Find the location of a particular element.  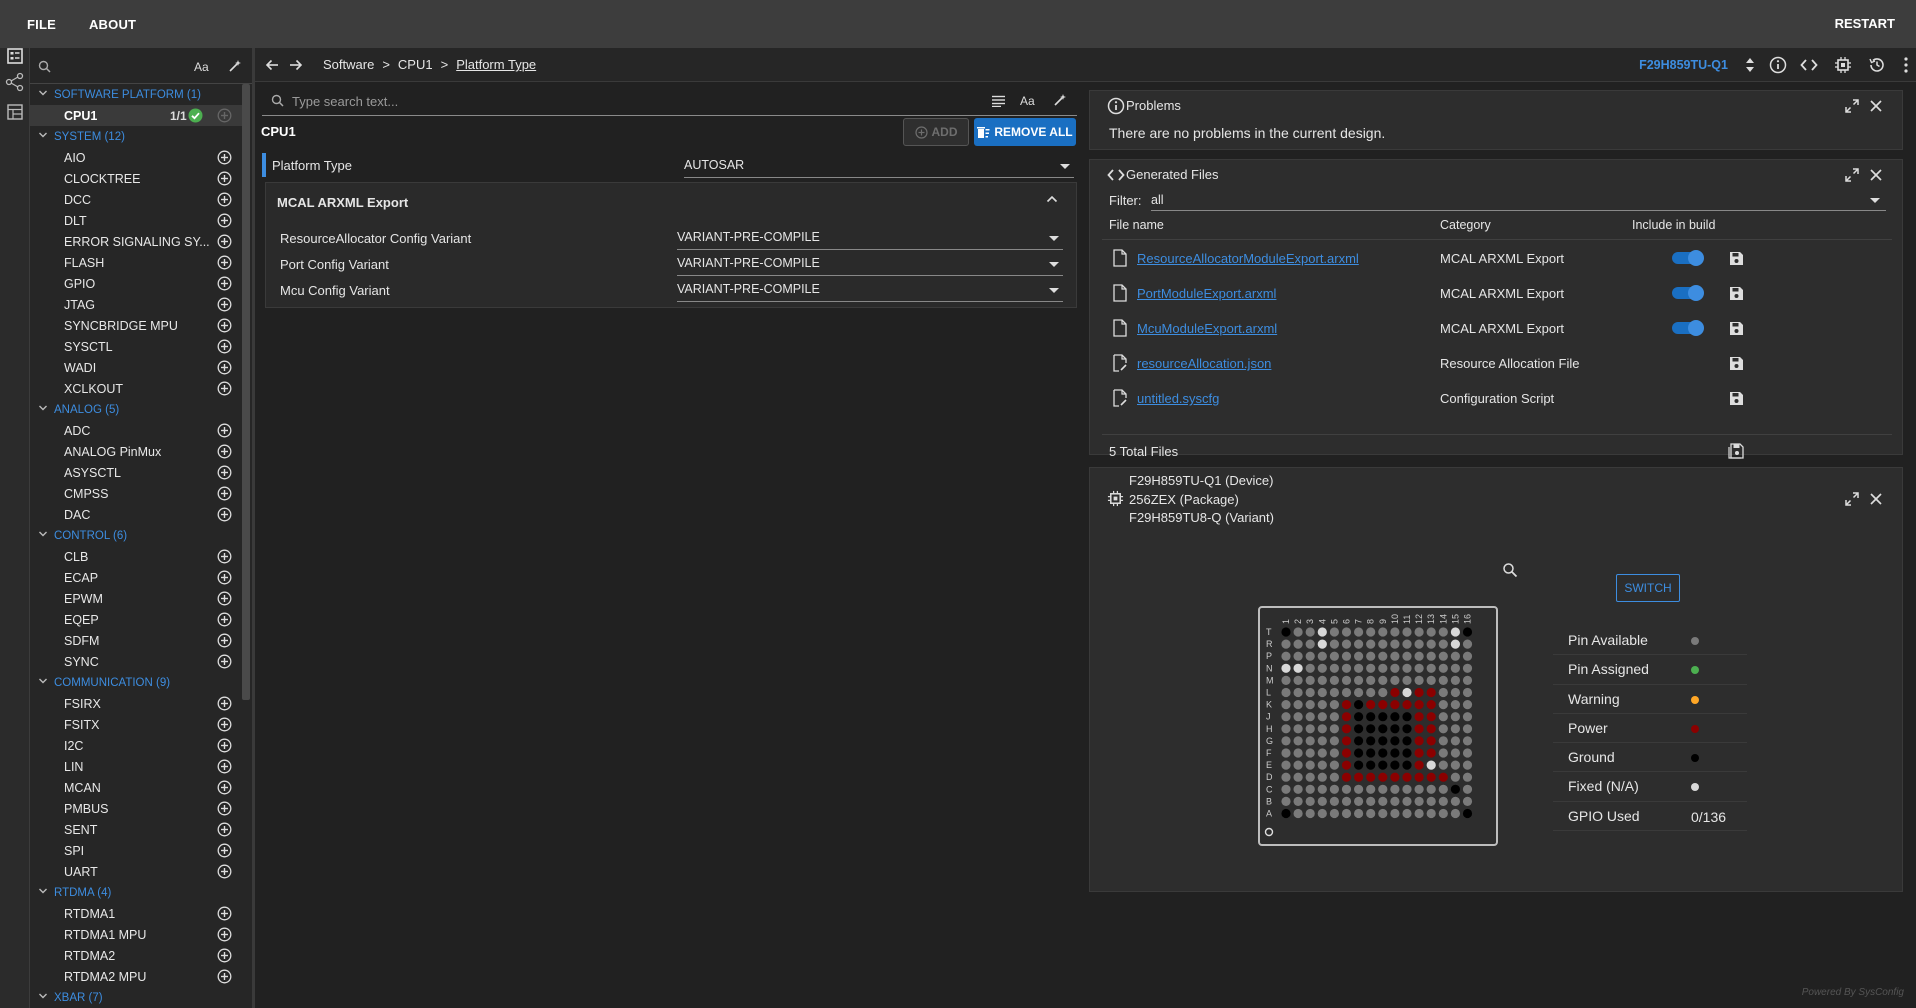

sidebar-category: SYSTEM (12) is located at coordinates (136, 136).